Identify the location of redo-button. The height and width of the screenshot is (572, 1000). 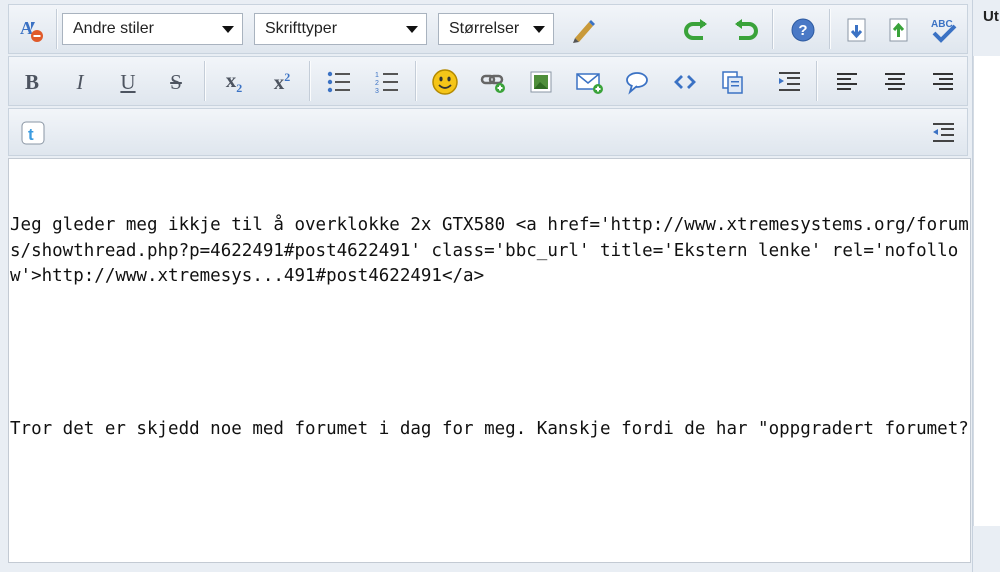
(745, 30).